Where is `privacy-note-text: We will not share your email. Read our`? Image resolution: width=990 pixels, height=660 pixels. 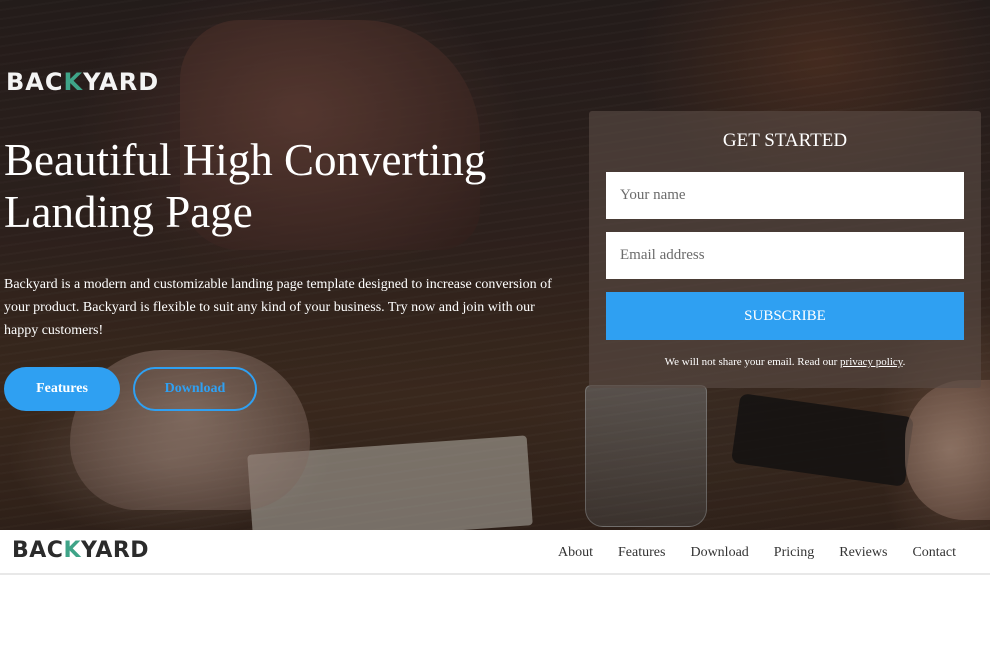
privacy-note-text: We will not share your email. Read our is located at coordinates (752, 362).